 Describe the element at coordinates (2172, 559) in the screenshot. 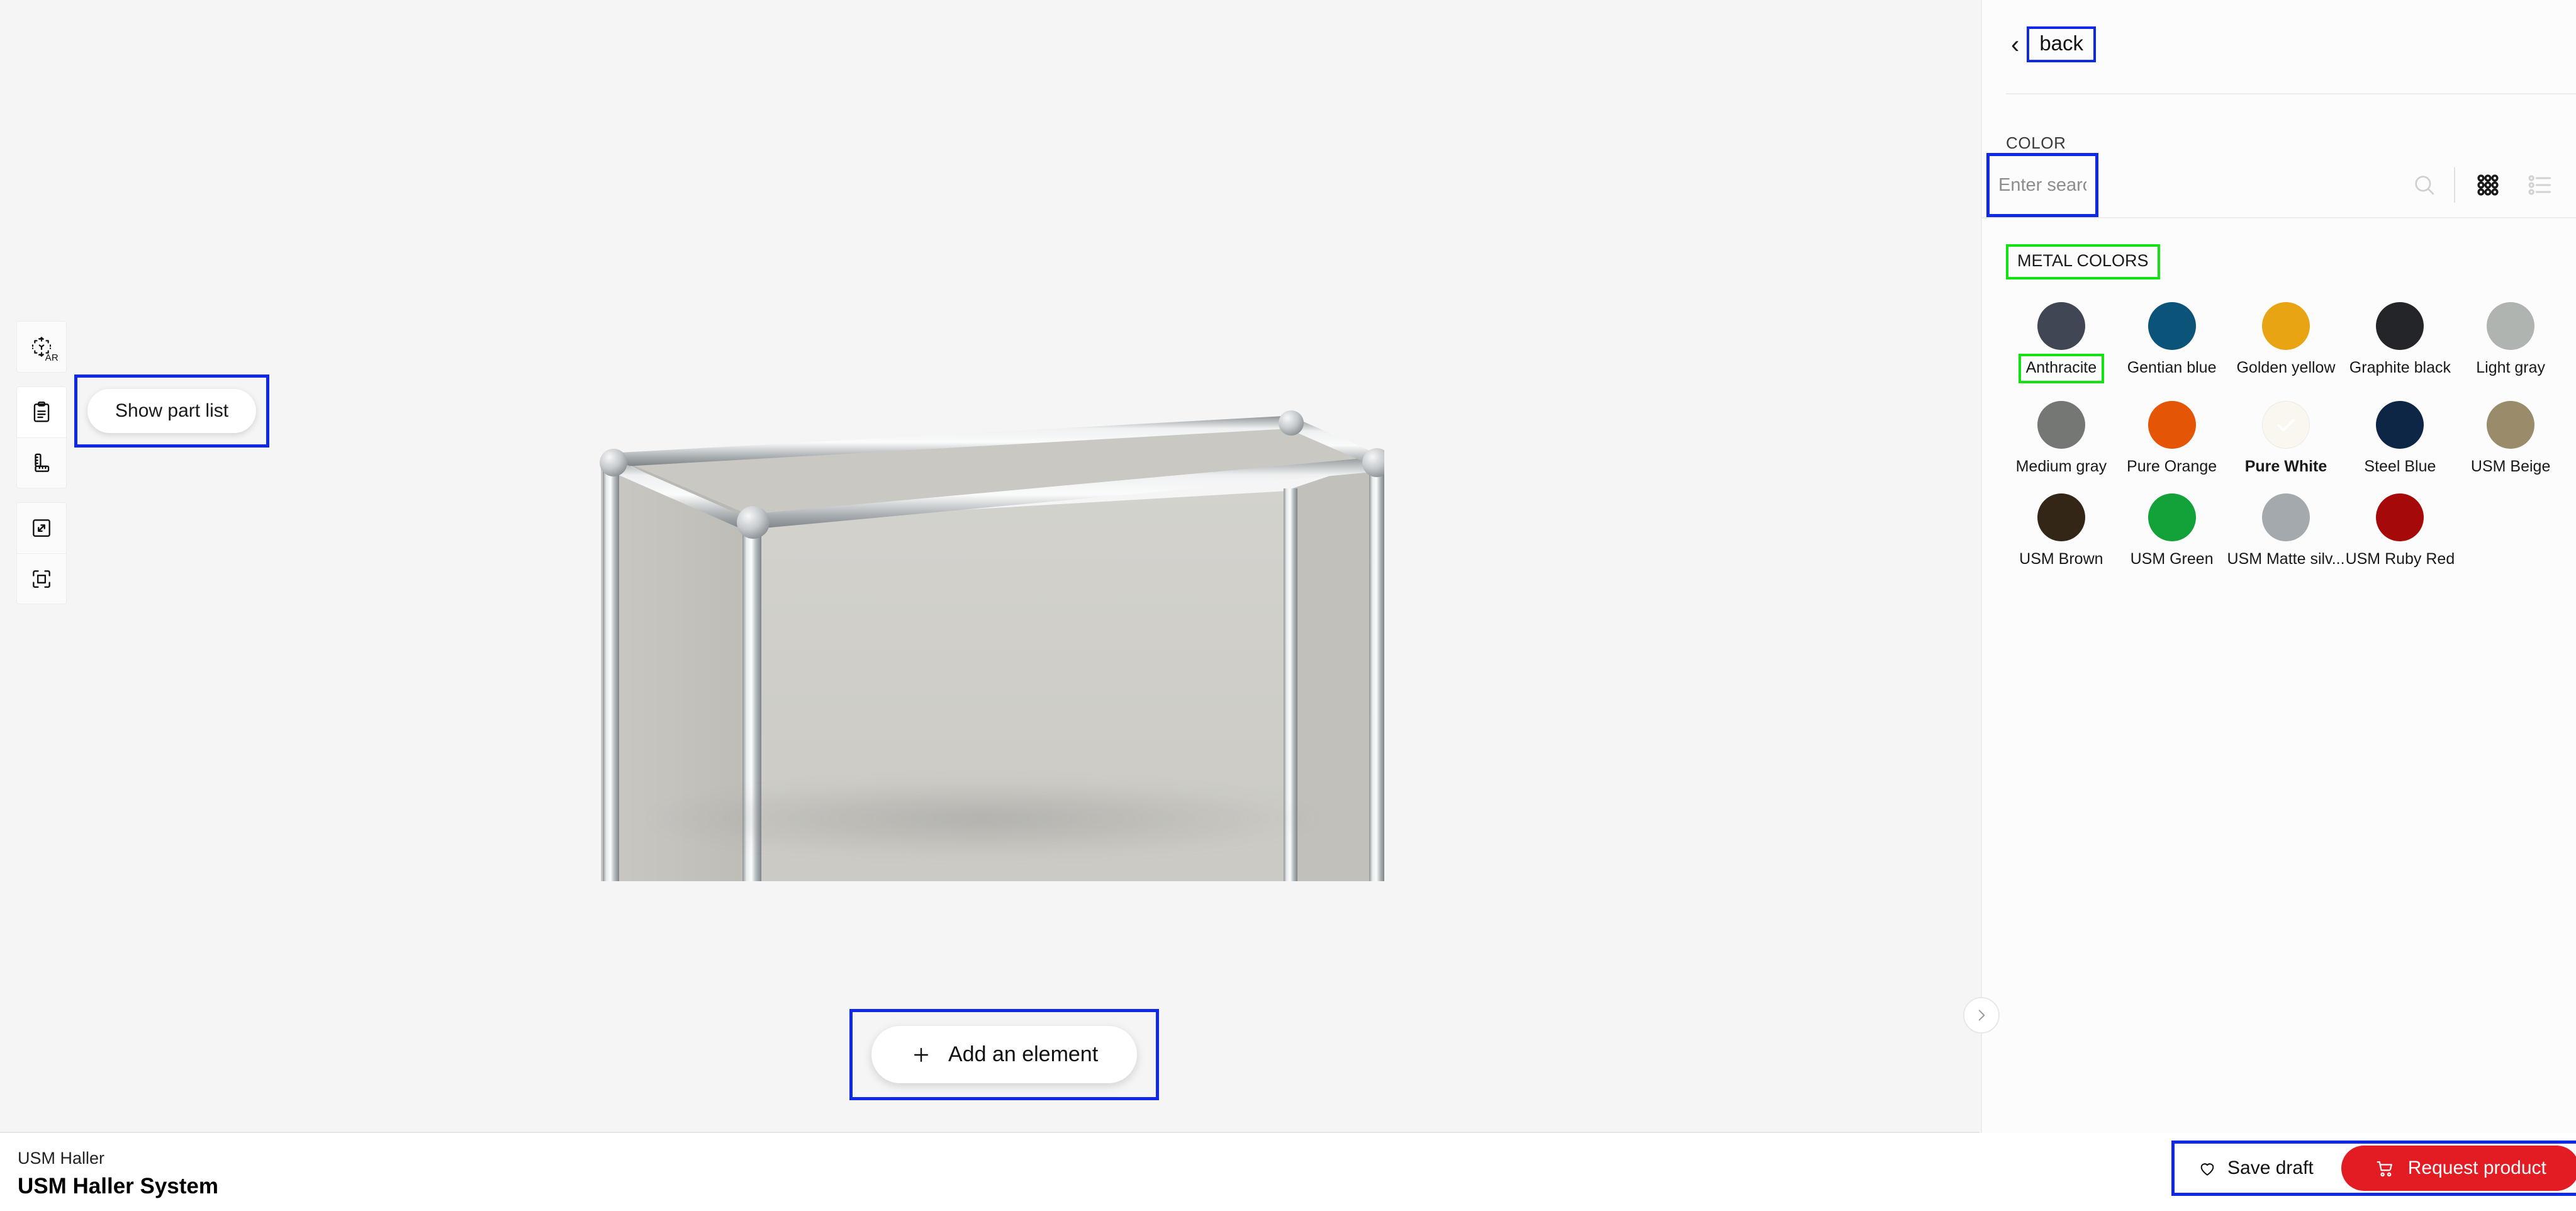

I see `color-swatch-label: USM Green` at that location.